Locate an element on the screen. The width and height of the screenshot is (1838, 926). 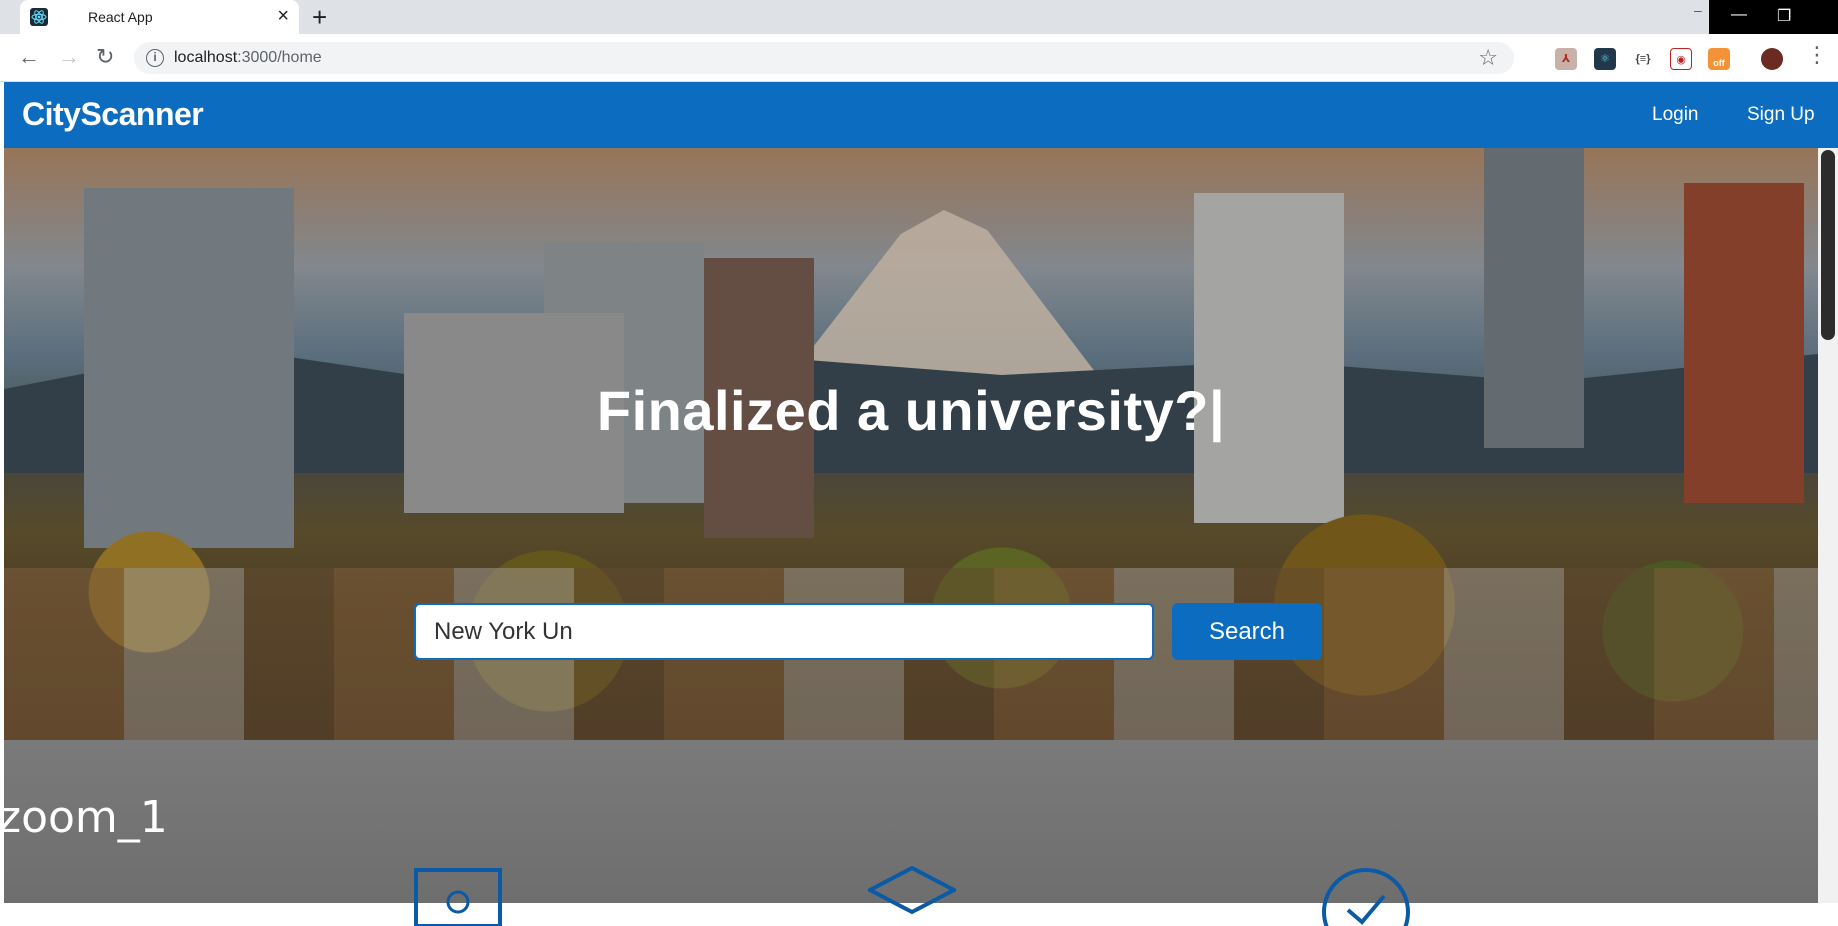
check-circle-icon is located at coordinates (1366, 897).